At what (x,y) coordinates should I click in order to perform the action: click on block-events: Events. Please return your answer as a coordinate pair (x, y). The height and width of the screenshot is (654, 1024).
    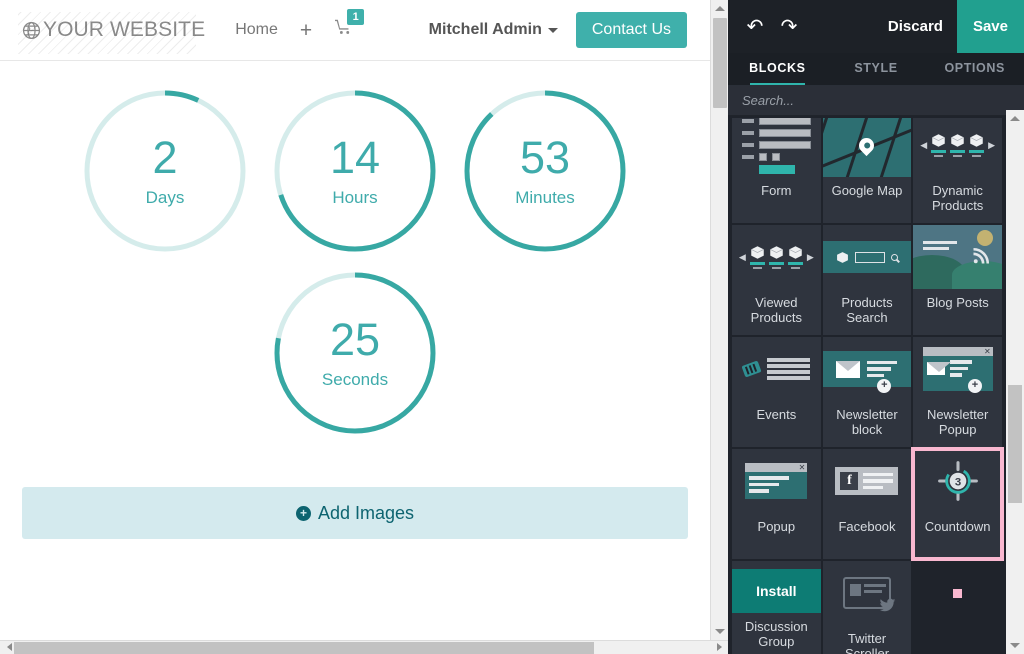
    Looking at the image, I should click on (776, 392).